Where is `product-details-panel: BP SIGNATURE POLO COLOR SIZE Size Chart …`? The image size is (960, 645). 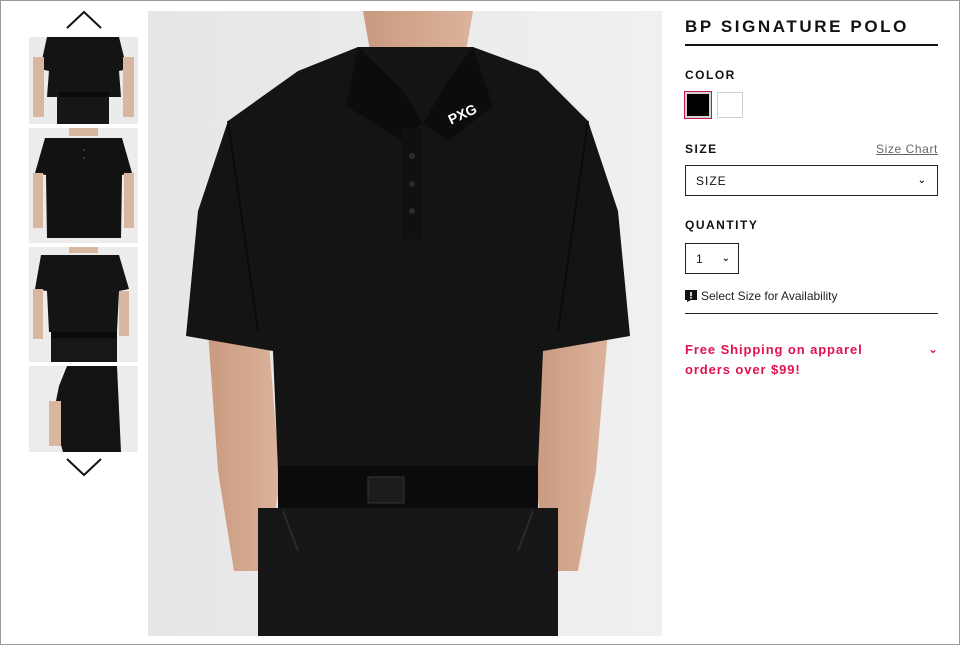 product-details-panel: BP SIGNATURE POLO COLOR SIZE Size Chart … is located at coordinates (811, 198).